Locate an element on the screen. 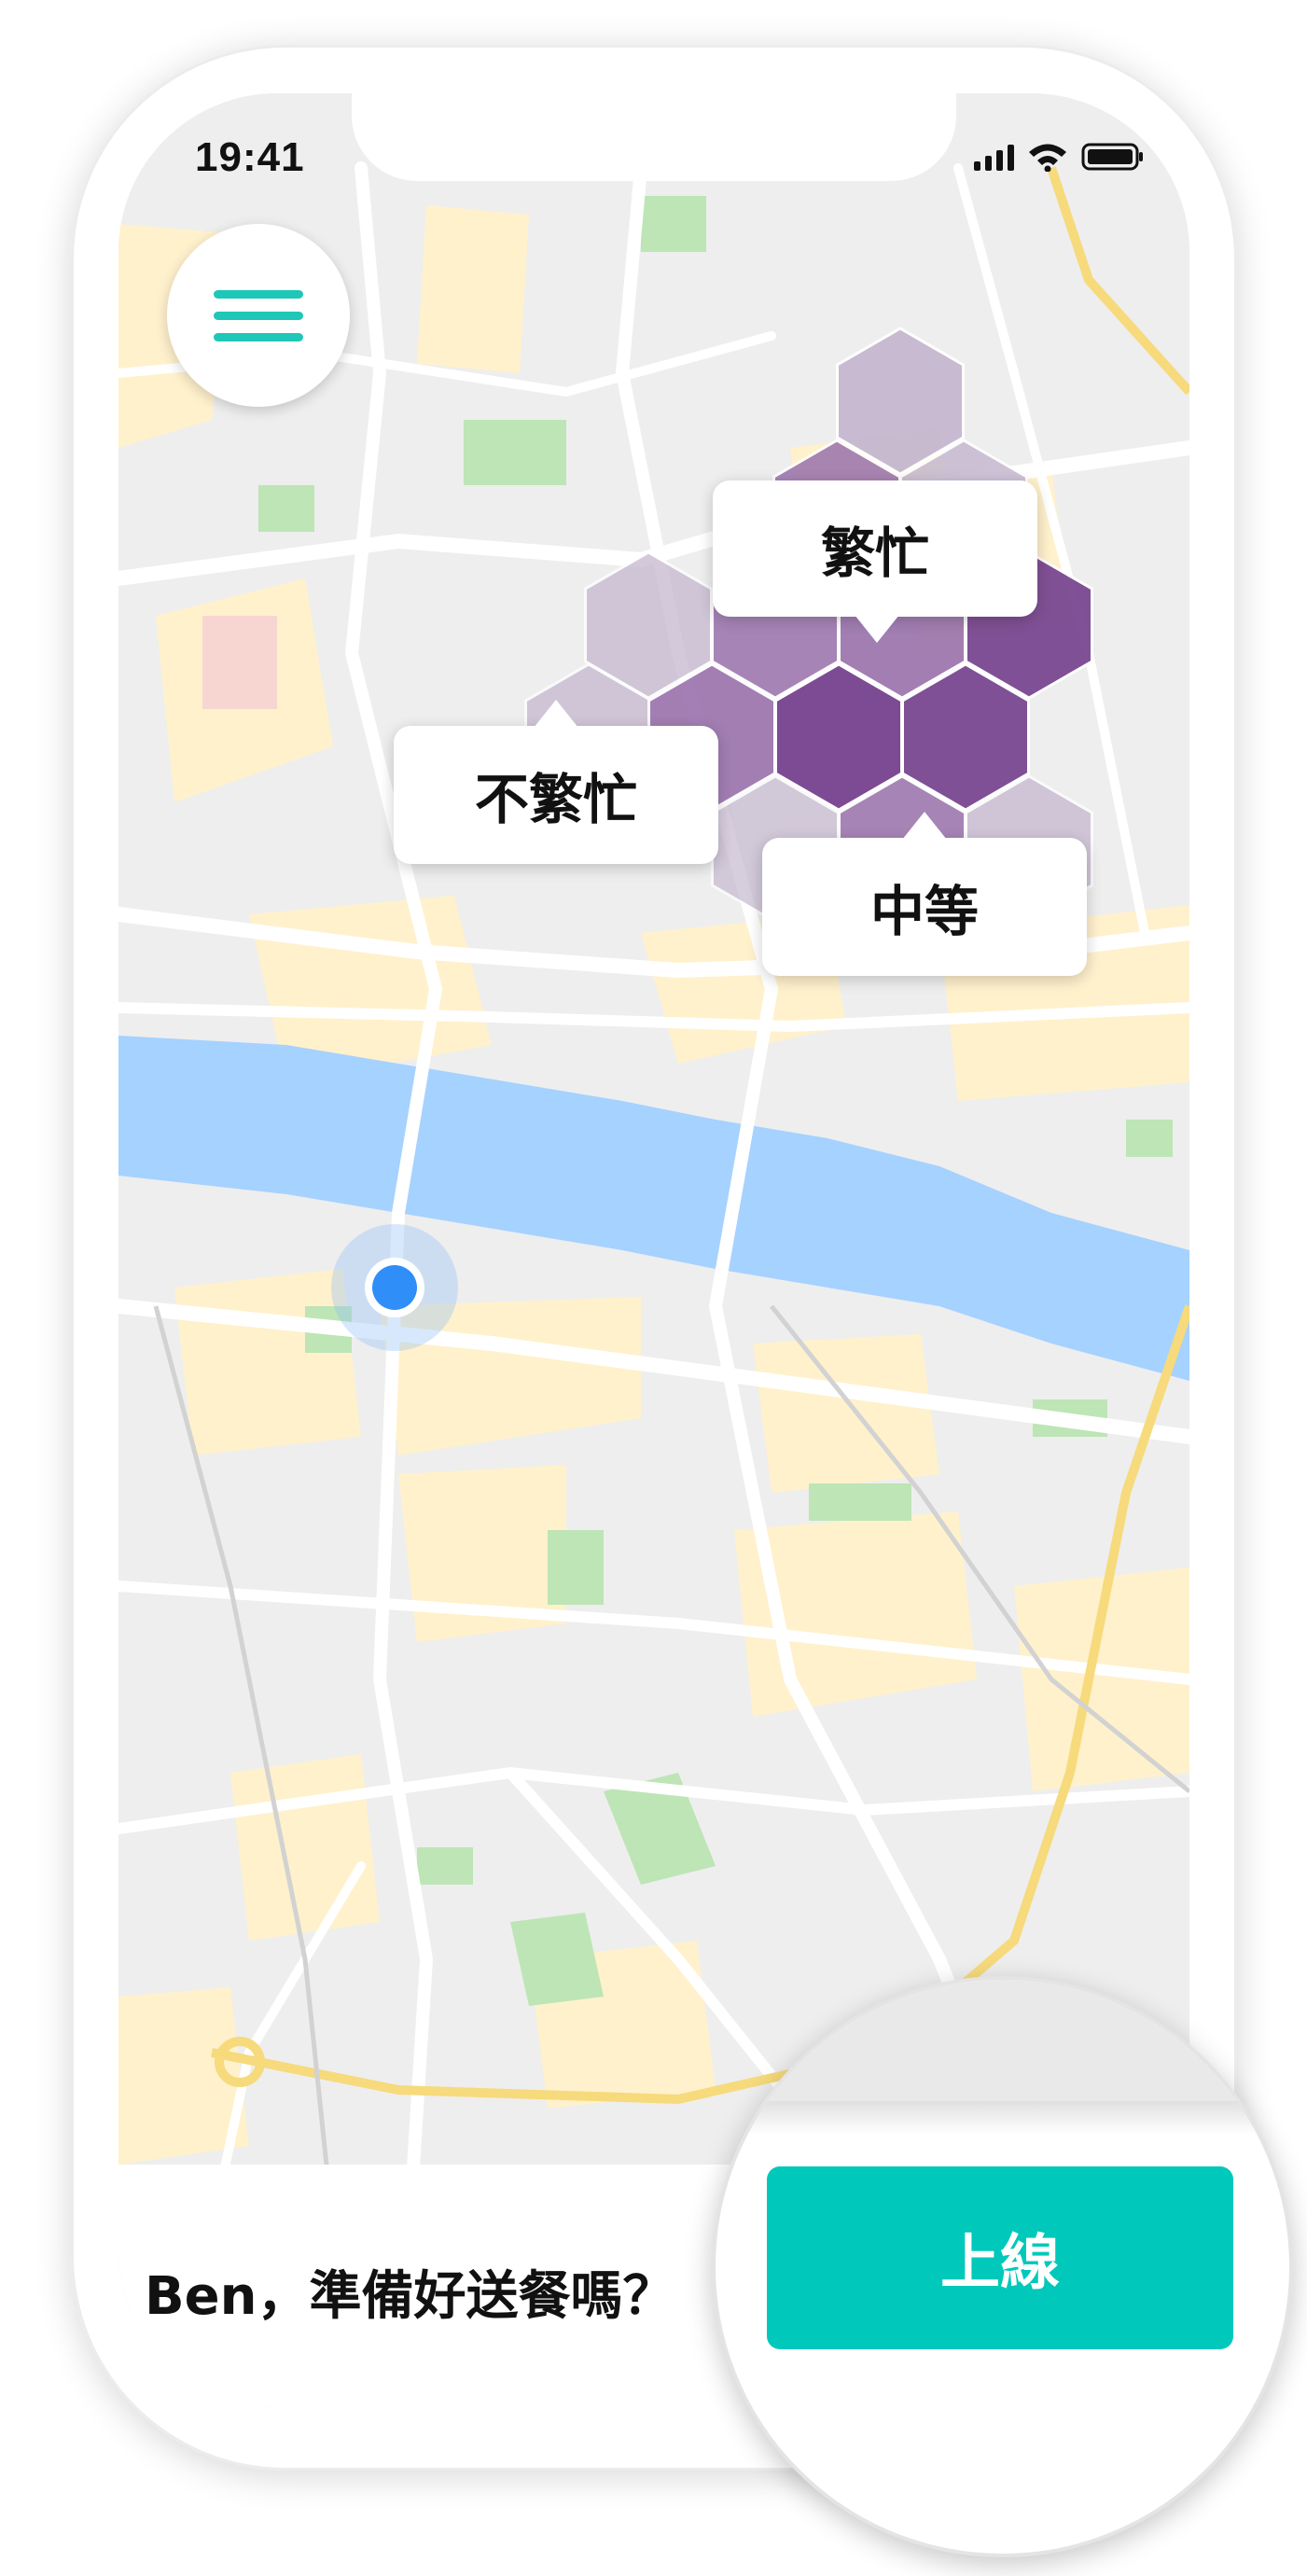 Image resolution: width=1307 pixels, height=2576 pixels. menu-bar-middle is located at coordinates (259, 315).